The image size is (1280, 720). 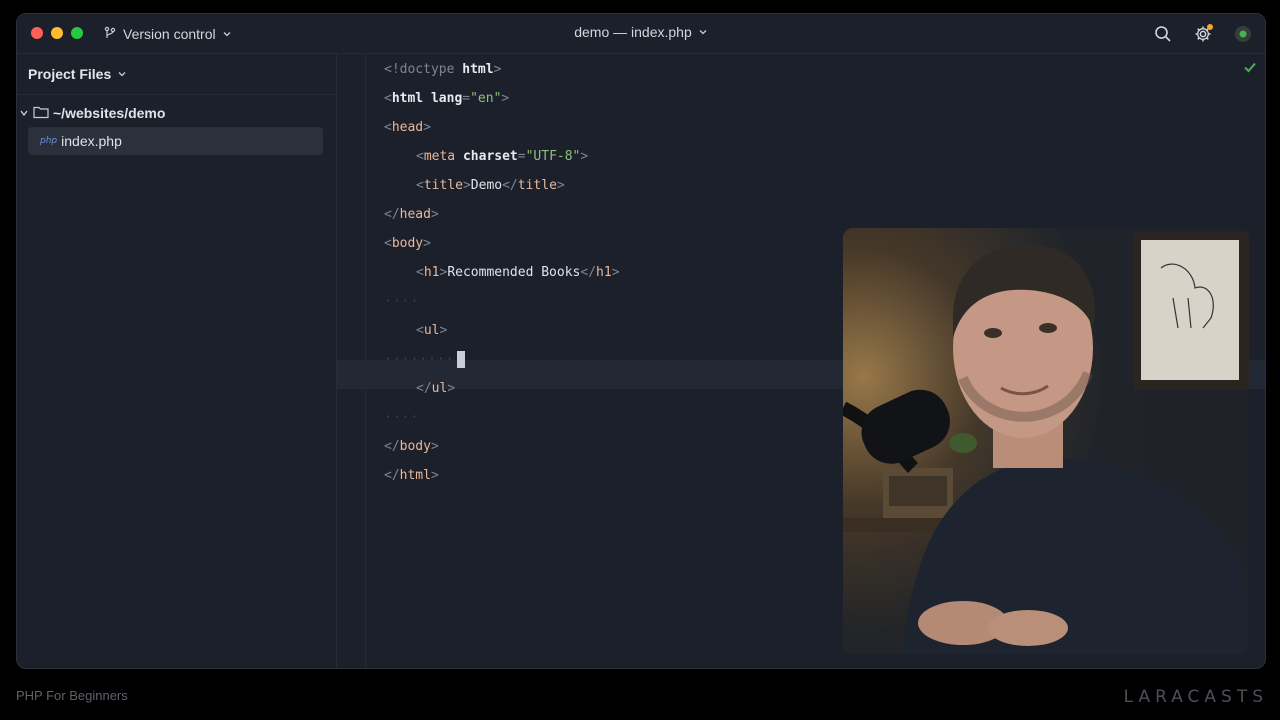 I want to click on window-title: demo — index.php, so click(x=633, y=32).